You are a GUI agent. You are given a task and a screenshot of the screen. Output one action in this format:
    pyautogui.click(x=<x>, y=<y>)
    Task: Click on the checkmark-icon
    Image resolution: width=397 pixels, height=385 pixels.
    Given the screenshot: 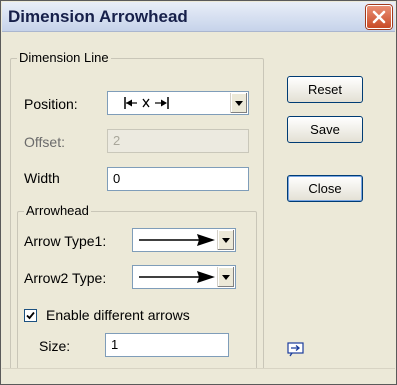 What is the action you would take?
    pyautogui.click(x=30, y=315)
    